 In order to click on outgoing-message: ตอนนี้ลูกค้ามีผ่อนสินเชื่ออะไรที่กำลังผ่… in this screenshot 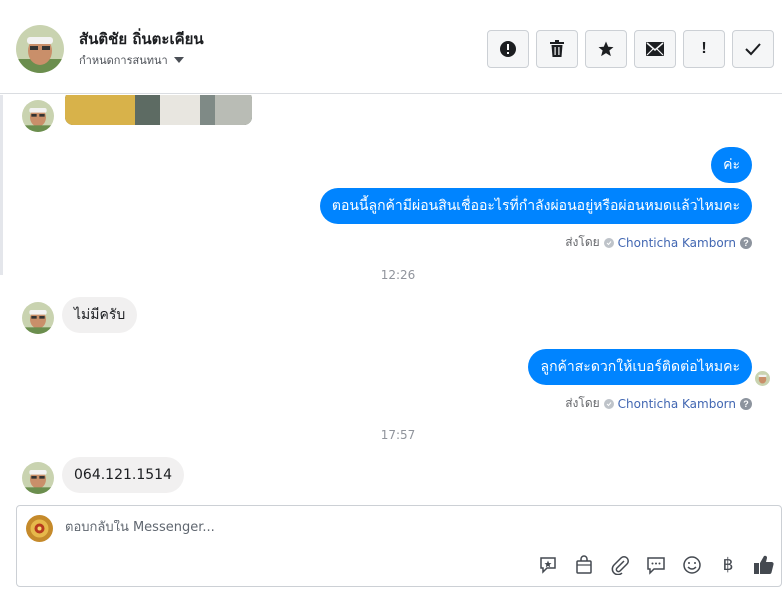, I will do `click(535, 206)`.